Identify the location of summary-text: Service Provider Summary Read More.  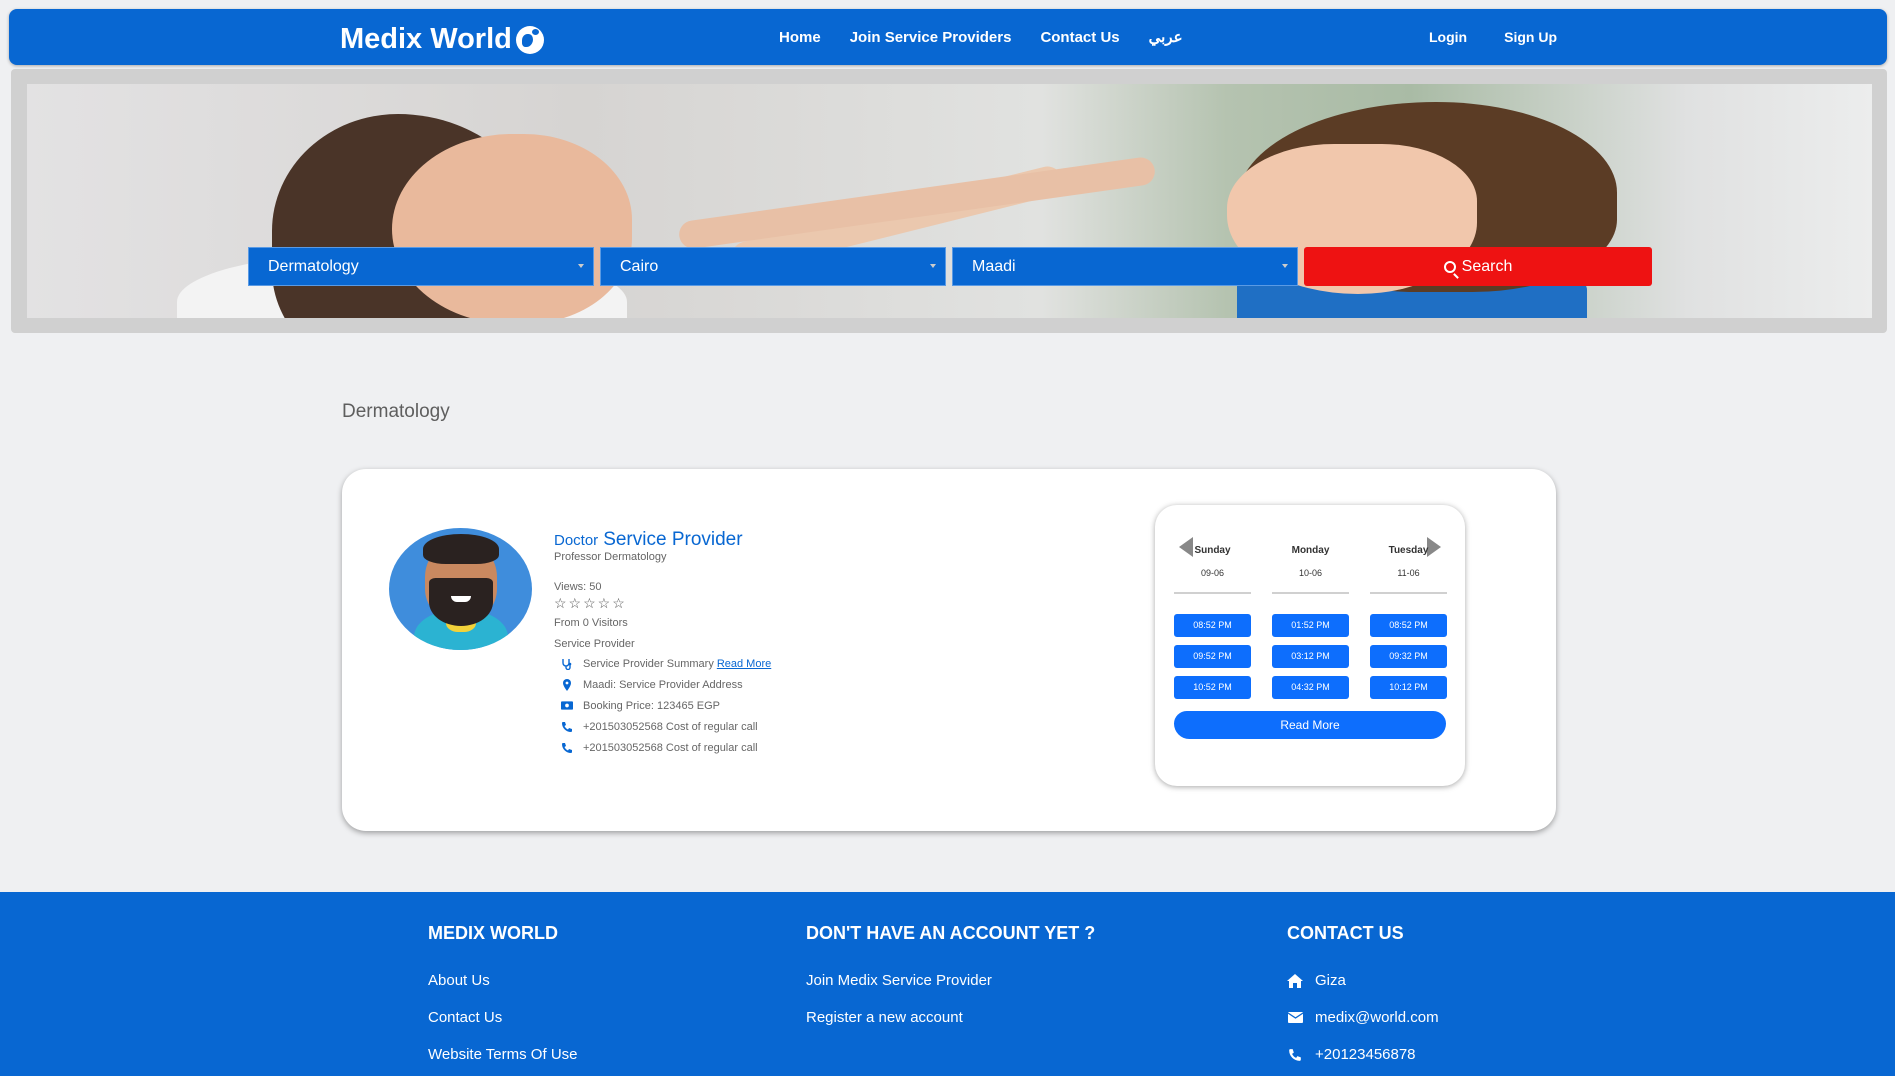
(677, 664).